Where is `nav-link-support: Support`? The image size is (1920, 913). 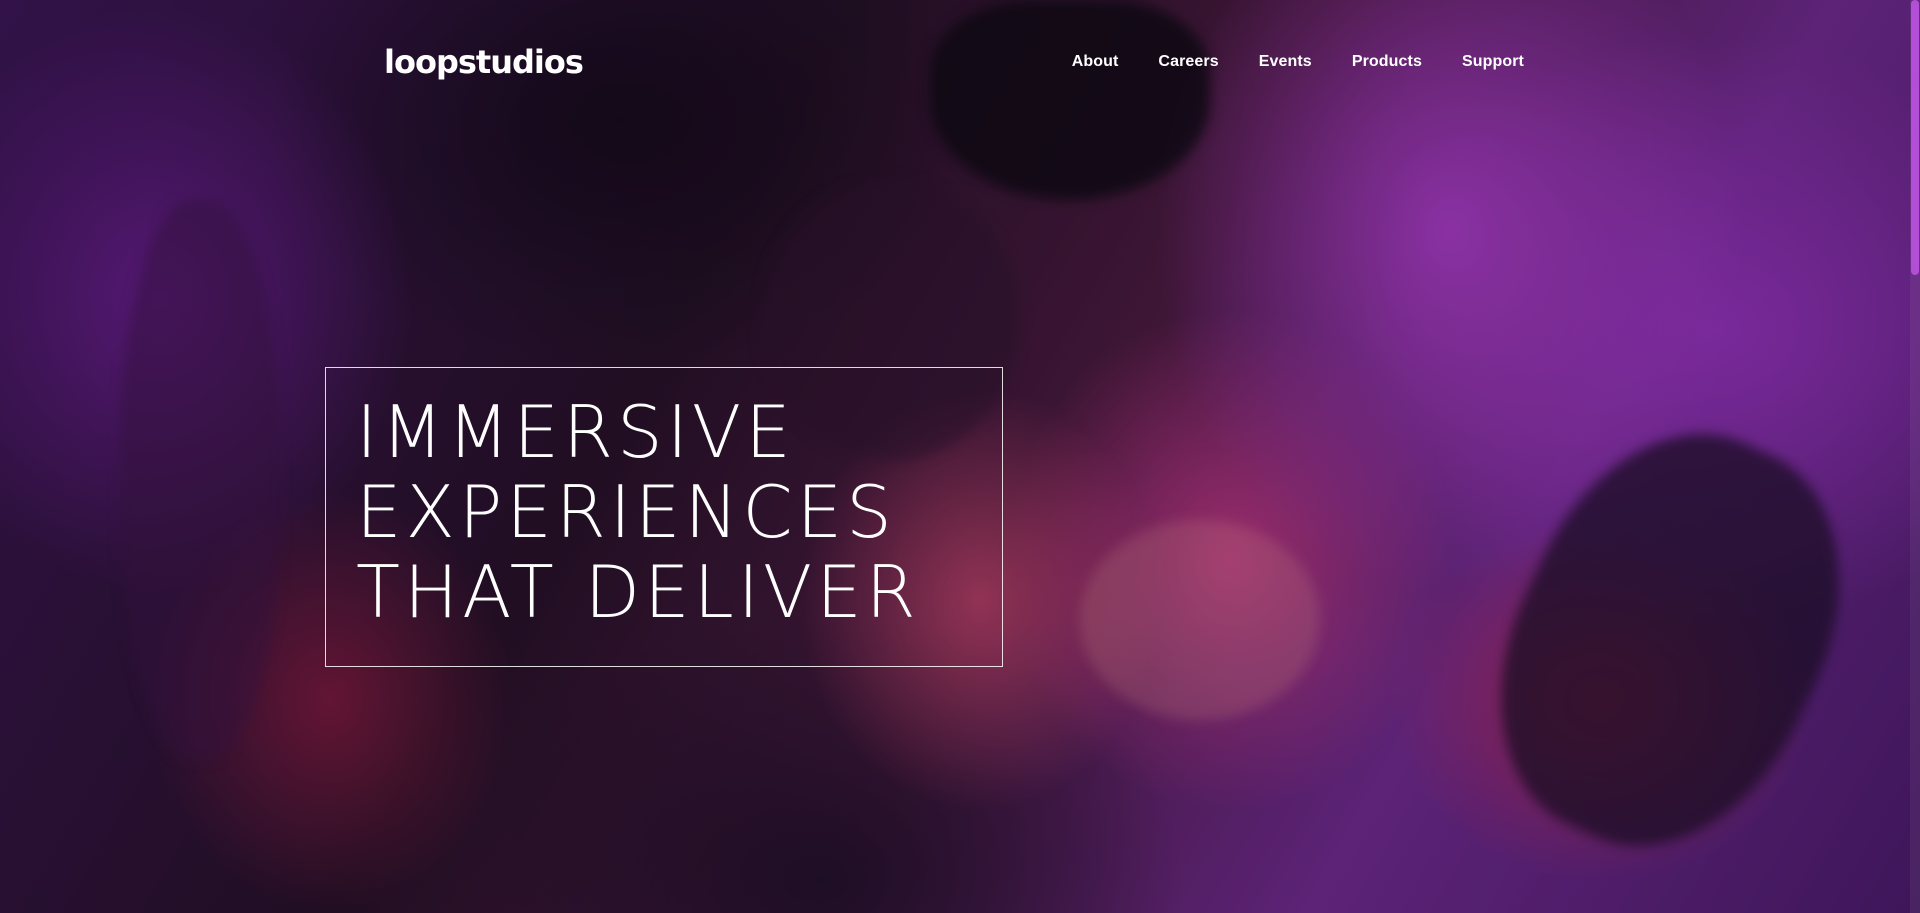
nav-link-support: Support is located at coordinates (1493, 61).